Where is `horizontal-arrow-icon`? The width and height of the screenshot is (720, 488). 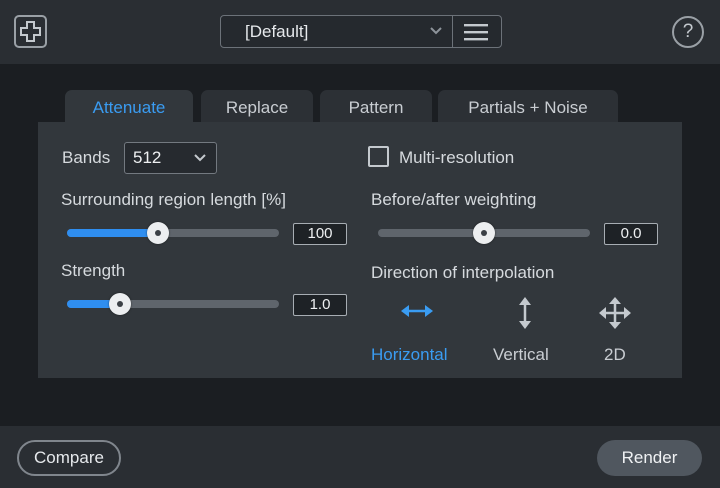
horizontal-arrow-icon is located at coordinates (417, 311).